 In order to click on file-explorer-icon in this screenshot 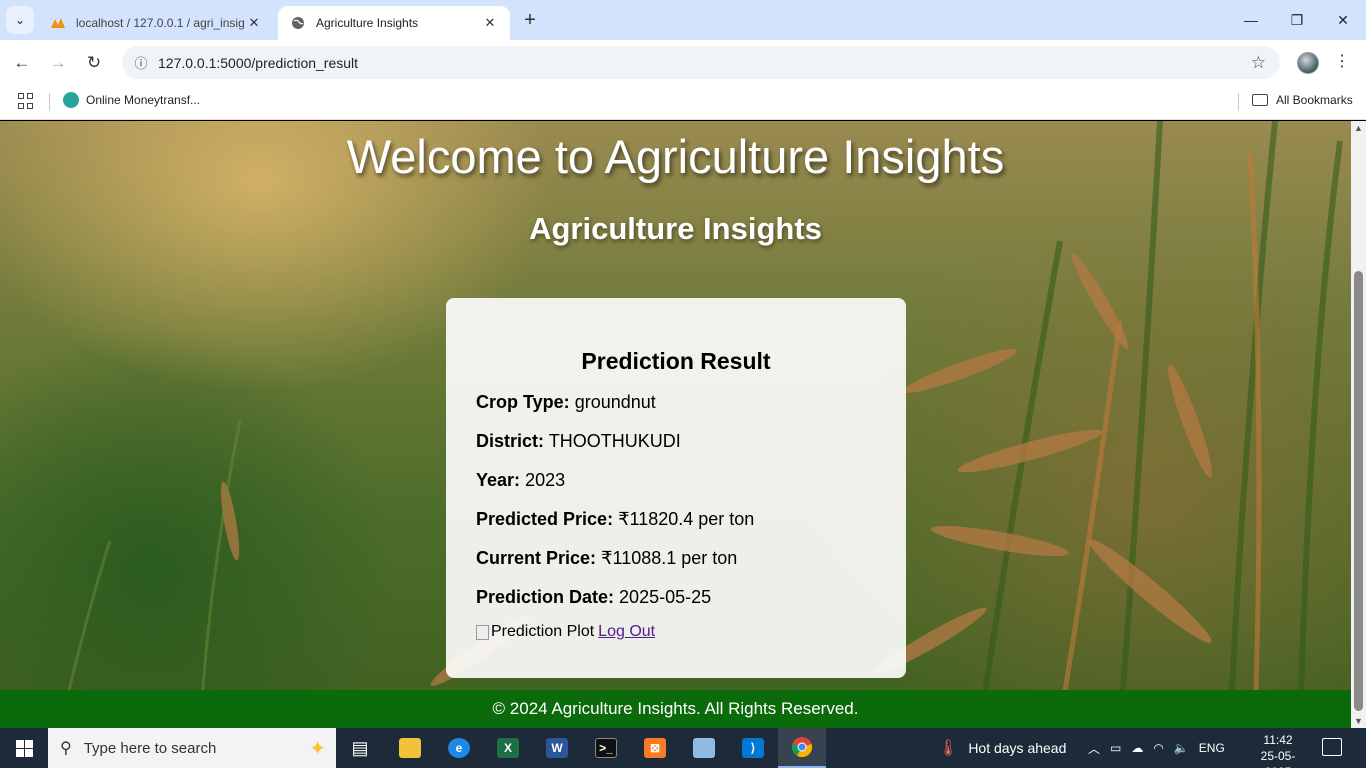, I will do `click(410, 748)`.